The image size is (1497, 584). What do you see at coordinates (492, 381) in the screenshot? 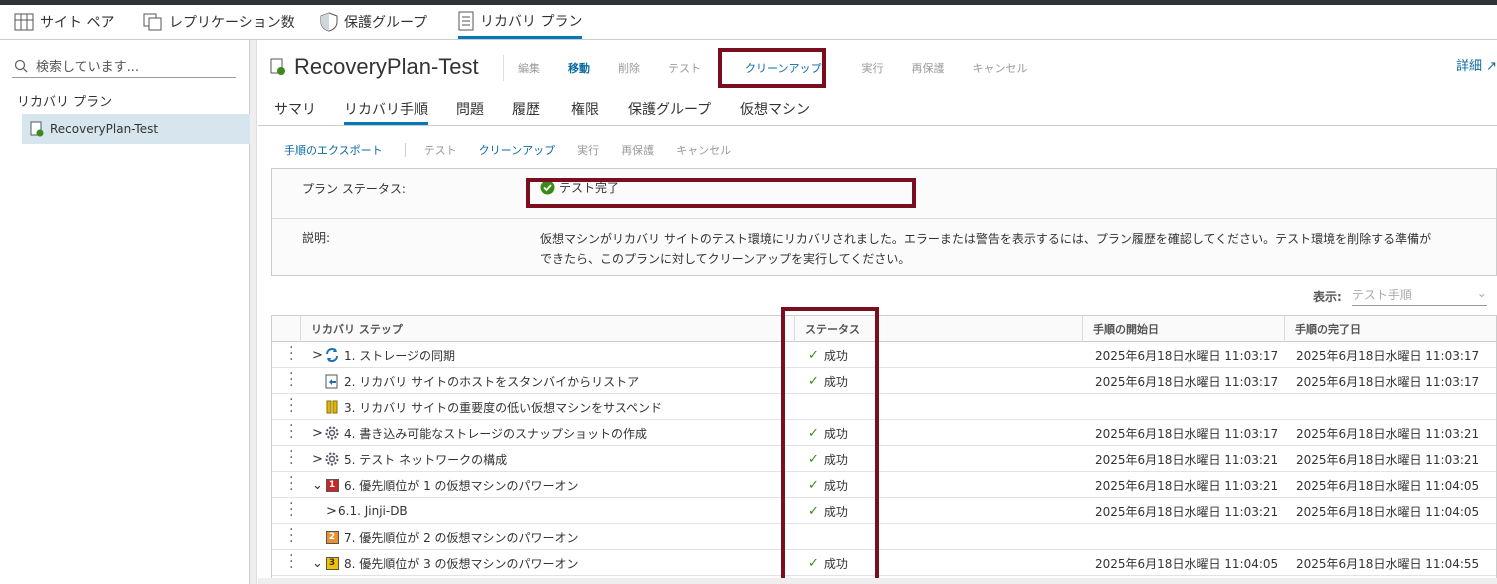
I see `step-label: 2. リカバリ サイトのホストをスタンバイからリストア` at bounding box center [492, 381].